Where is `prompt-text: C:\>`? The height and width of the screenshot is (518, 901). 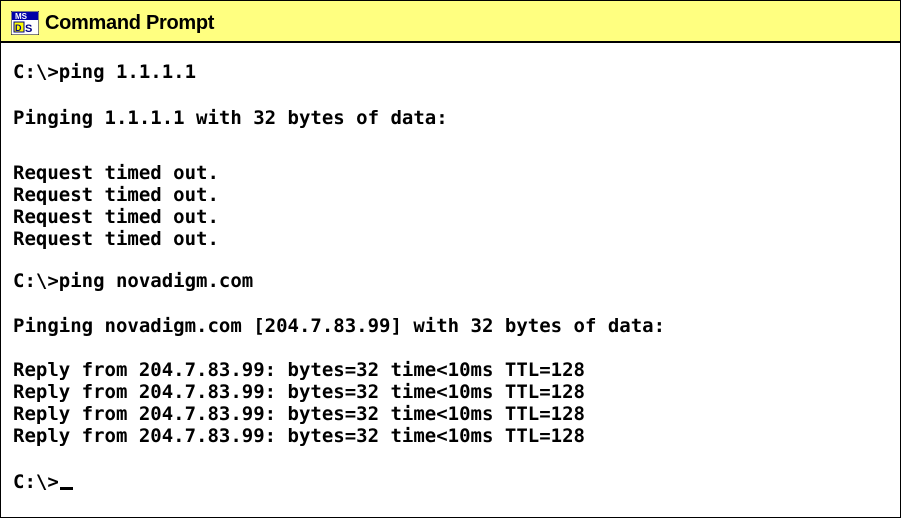
prompt-text: C:\> is located at coordinates (36, 482).